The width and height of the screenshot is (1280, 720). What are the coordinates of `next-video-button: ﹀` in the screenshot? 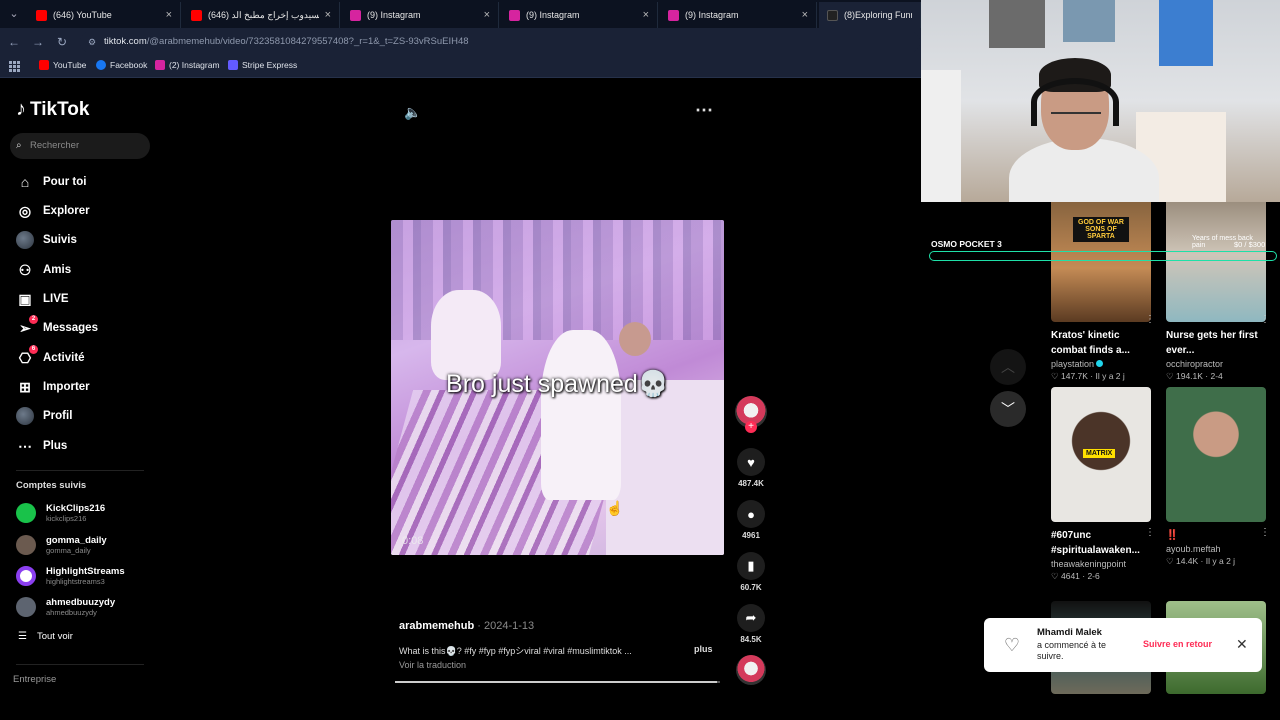 It's located at (1008, 409).